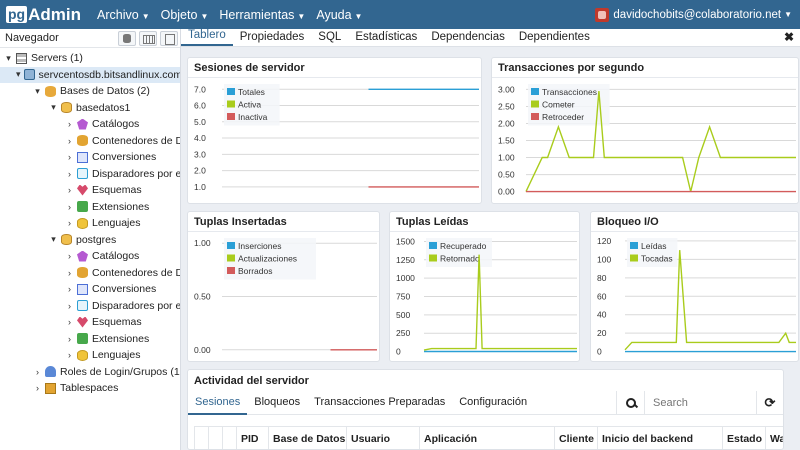 The height and width of the screenshot is (450, 800). What do you see at coordinates (169, 38) in the screenshot?
I see `filtered-rows-icon` at bounding box center [169, 38].